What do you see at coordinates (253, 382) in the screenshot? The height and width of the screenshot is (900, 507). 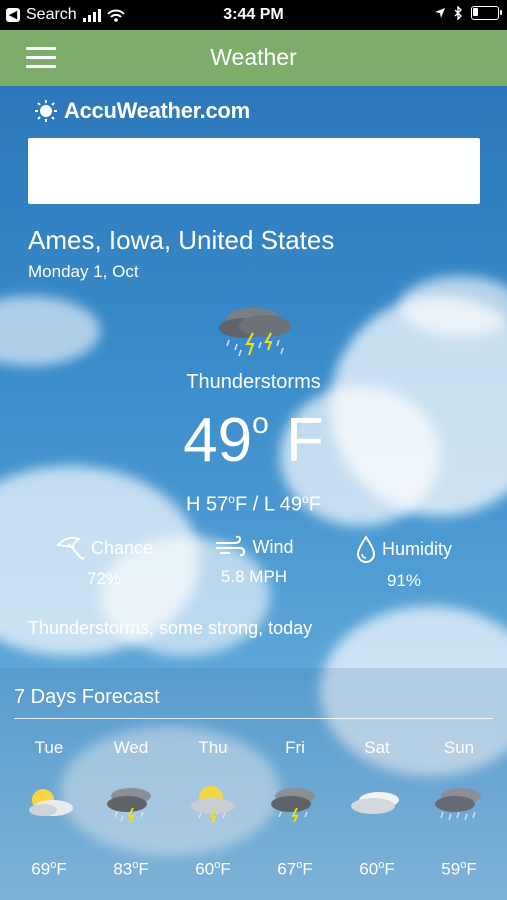 I see `condition-text: Thunderstorms` at bounding box center [253, 382].